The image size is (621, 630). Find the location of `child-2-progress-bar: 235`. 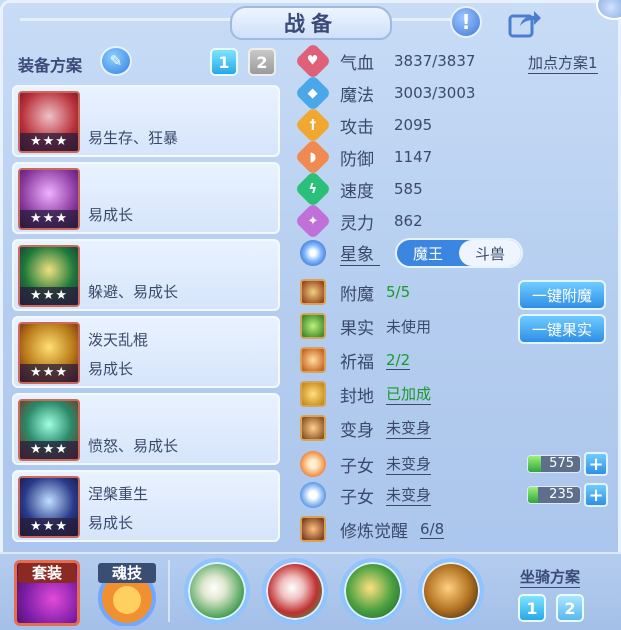

child-2-progress-bar: 235 is located at coordinates (554, 495).